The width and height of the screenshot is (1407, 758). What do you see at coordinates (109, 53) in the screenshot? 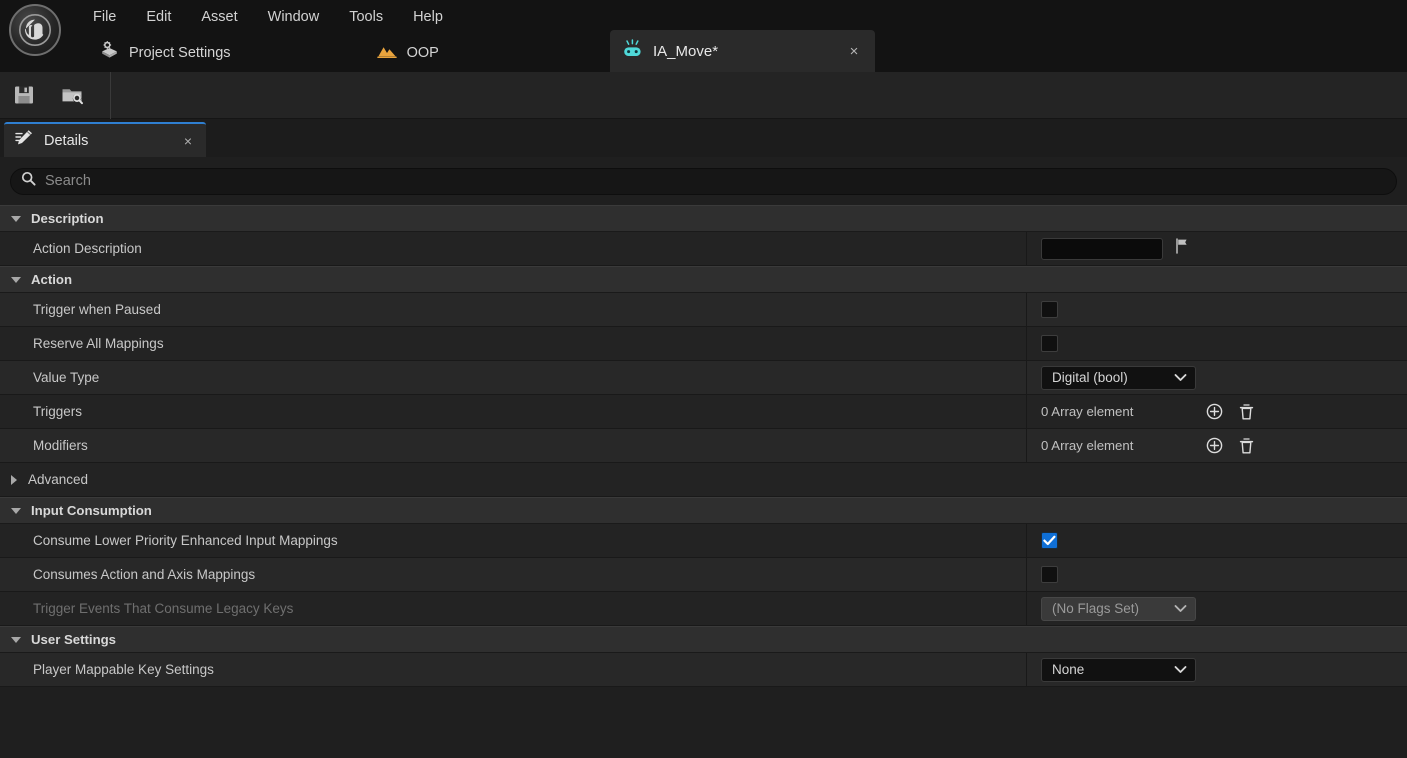
I see `project-settings-icon` at bounding box center [109, 53].